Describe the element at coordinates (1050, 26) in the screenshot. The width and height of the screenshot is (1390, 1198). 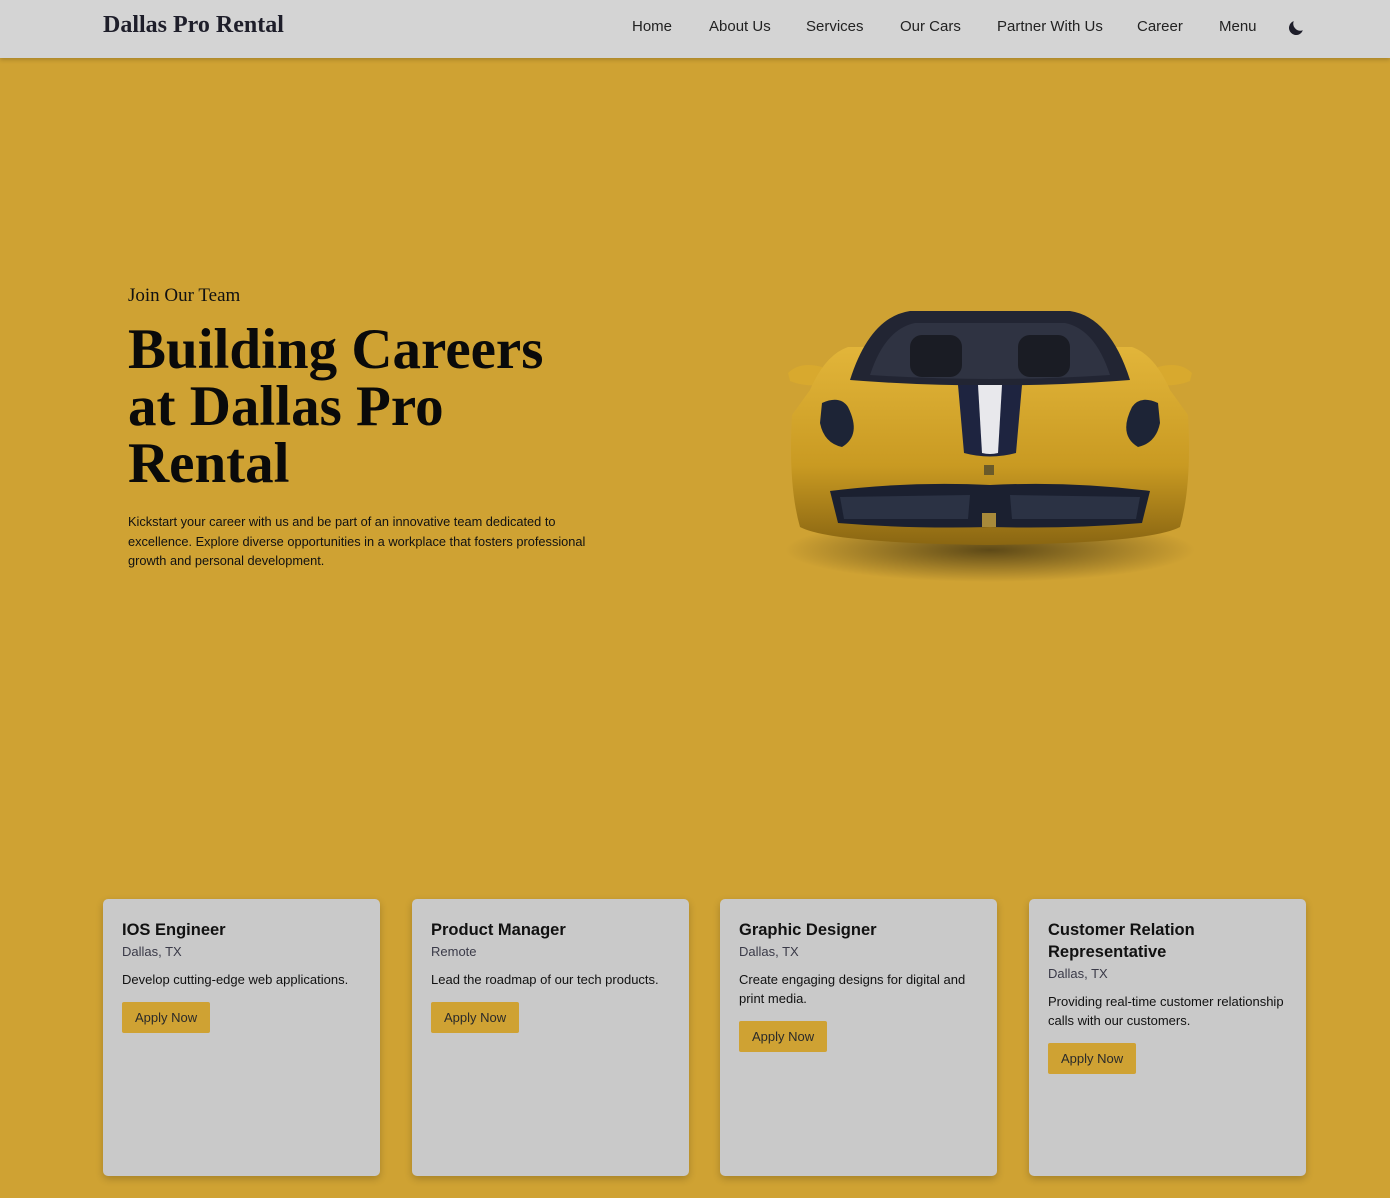
I see `nav-link-partner-with-us: Partner With Us` at that location.